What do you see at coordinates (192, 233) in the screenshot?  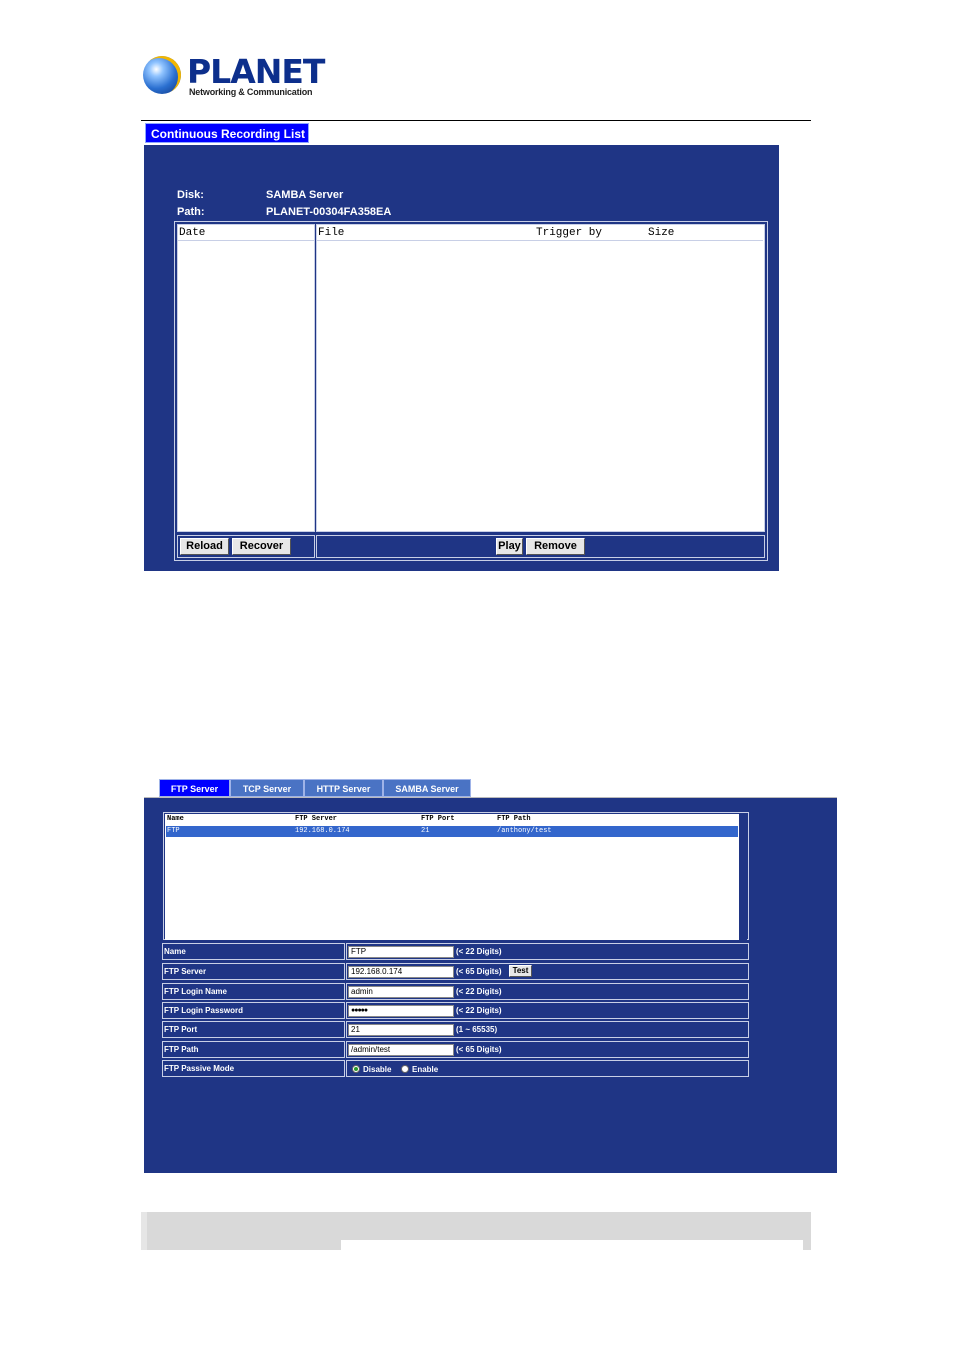 I see `date-column-header: Date` at bounding box center [192, 233].